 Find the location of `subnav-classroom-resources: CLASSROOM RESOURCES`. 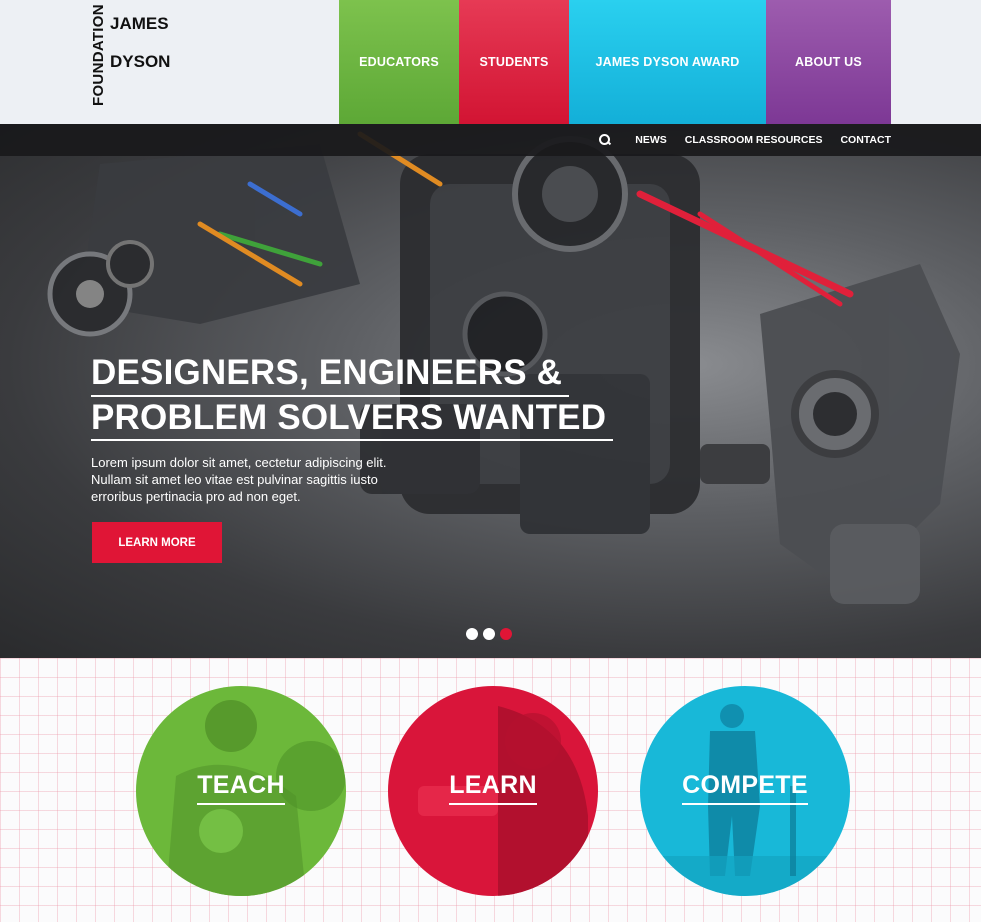

subnav-classroom-resources: CLASSROOM RESOURCES is located at coordinates (754, 140).